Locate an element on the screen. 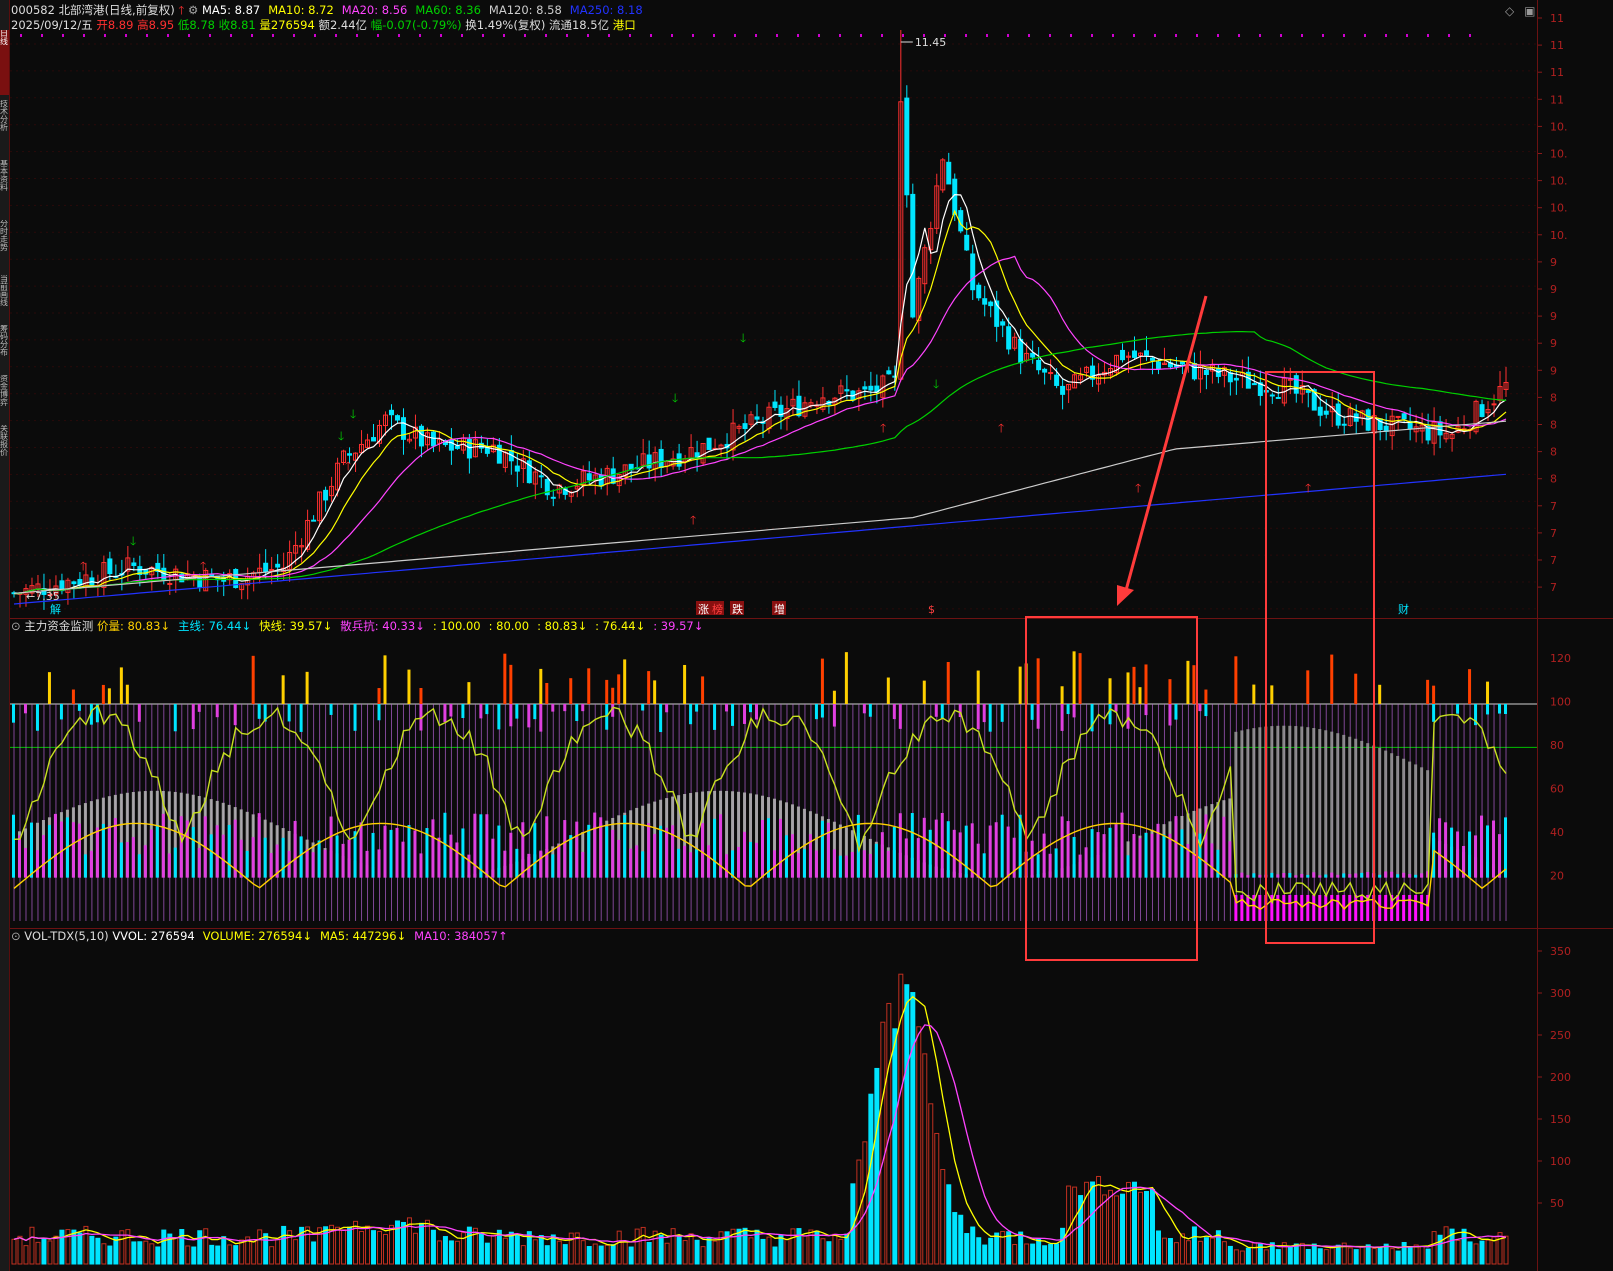 This screenshot has height=1271, width=1613. axis-label: 11 is located at coordinates (1557, 18).